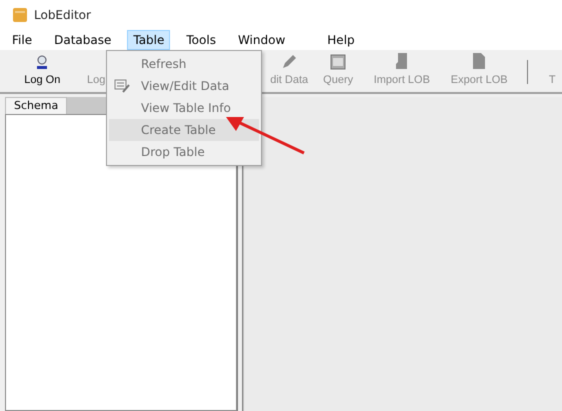  I want to click on menu-item: Tools, so click(201, 40).